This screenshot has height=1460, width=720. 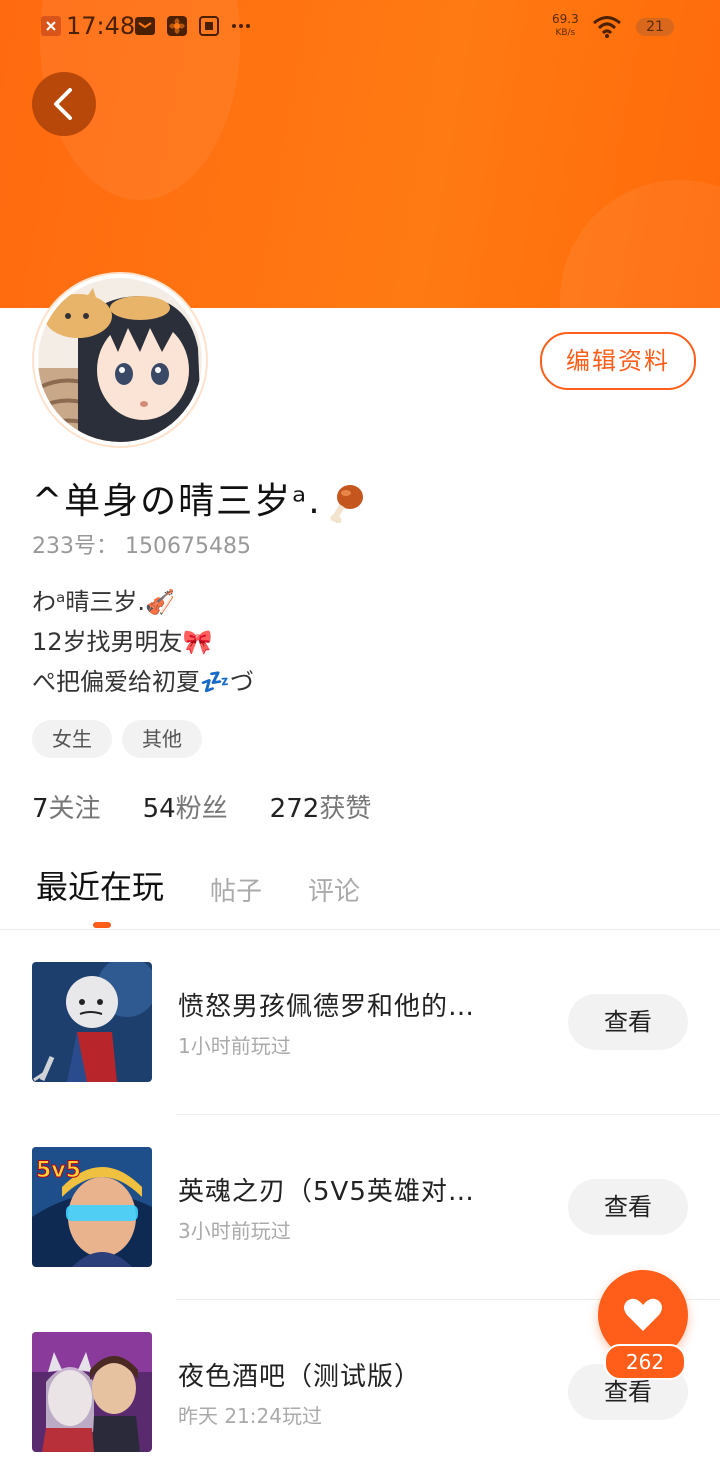 What do you see at coordinates (234, 1046) in the screenshot?
I see `game-last-played: 1小时前玩过` at bounding box center [234, 1046].